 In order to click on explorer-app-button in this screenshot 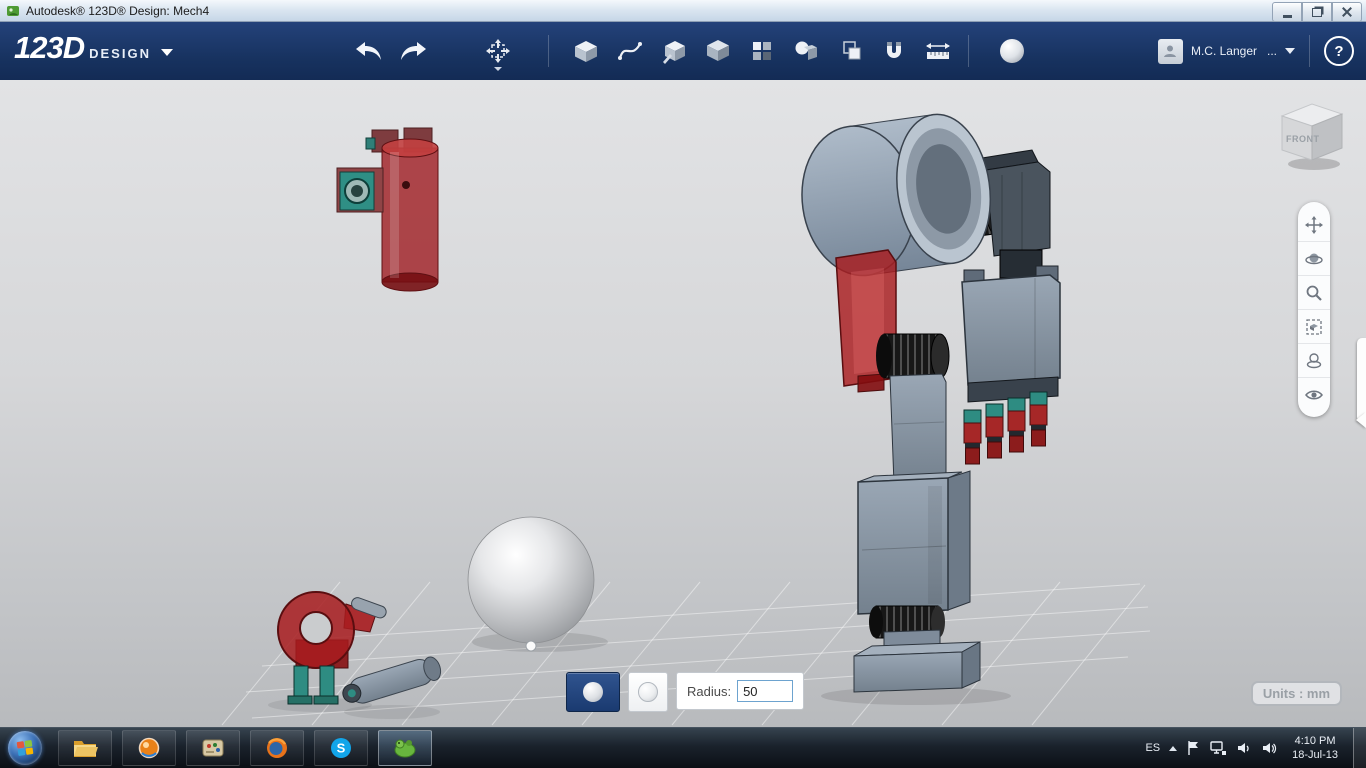, I will do `click(85, 748)`.